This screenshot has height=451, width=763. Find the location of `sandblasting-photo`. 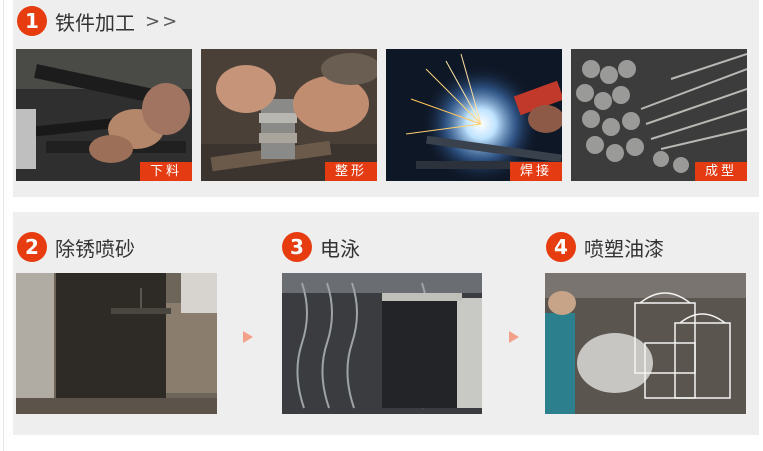

sandblasting-photo is located at coordinates (116, 343).